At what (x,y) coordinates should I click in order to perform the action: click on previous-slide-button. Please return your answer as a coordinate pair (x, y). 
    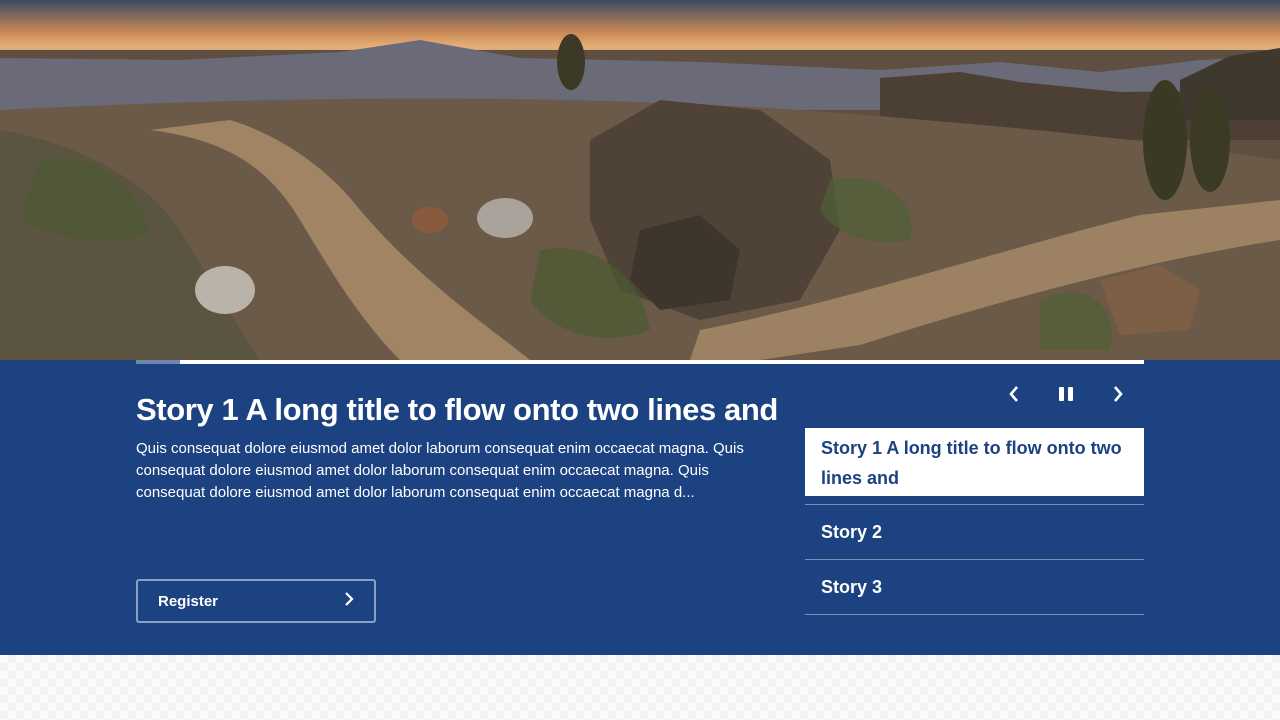
    Looking at the image, I should click on (1014, 396).